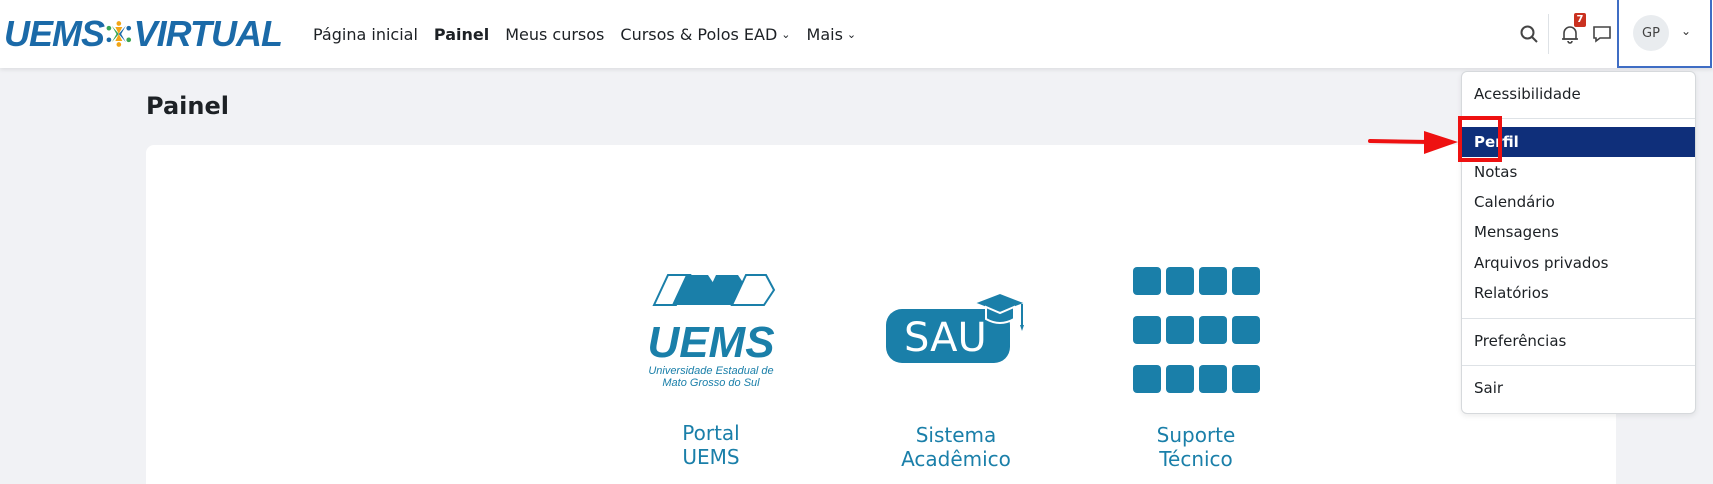  I want to click on menu-item-acessibilidade: Acessibilidade, so click(1578, 94).